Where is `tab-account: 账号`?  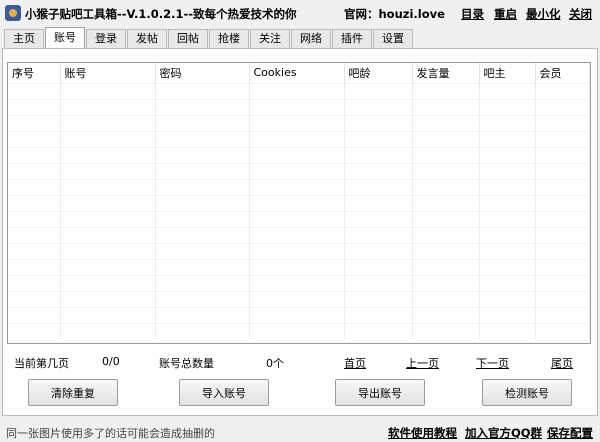 tab-account: 账号 is located at coordinates (65, 37).